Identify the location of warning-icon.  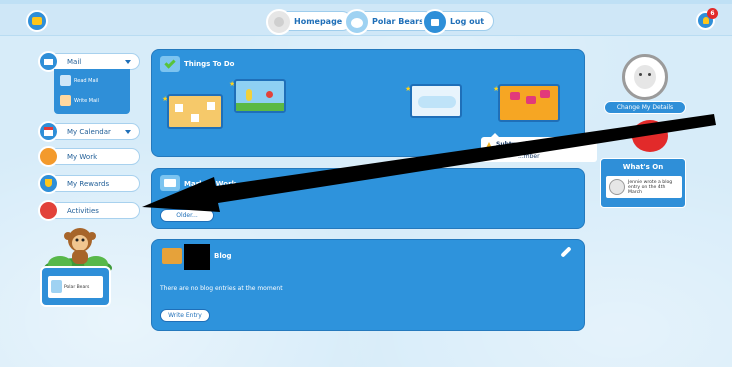
(489, 145).